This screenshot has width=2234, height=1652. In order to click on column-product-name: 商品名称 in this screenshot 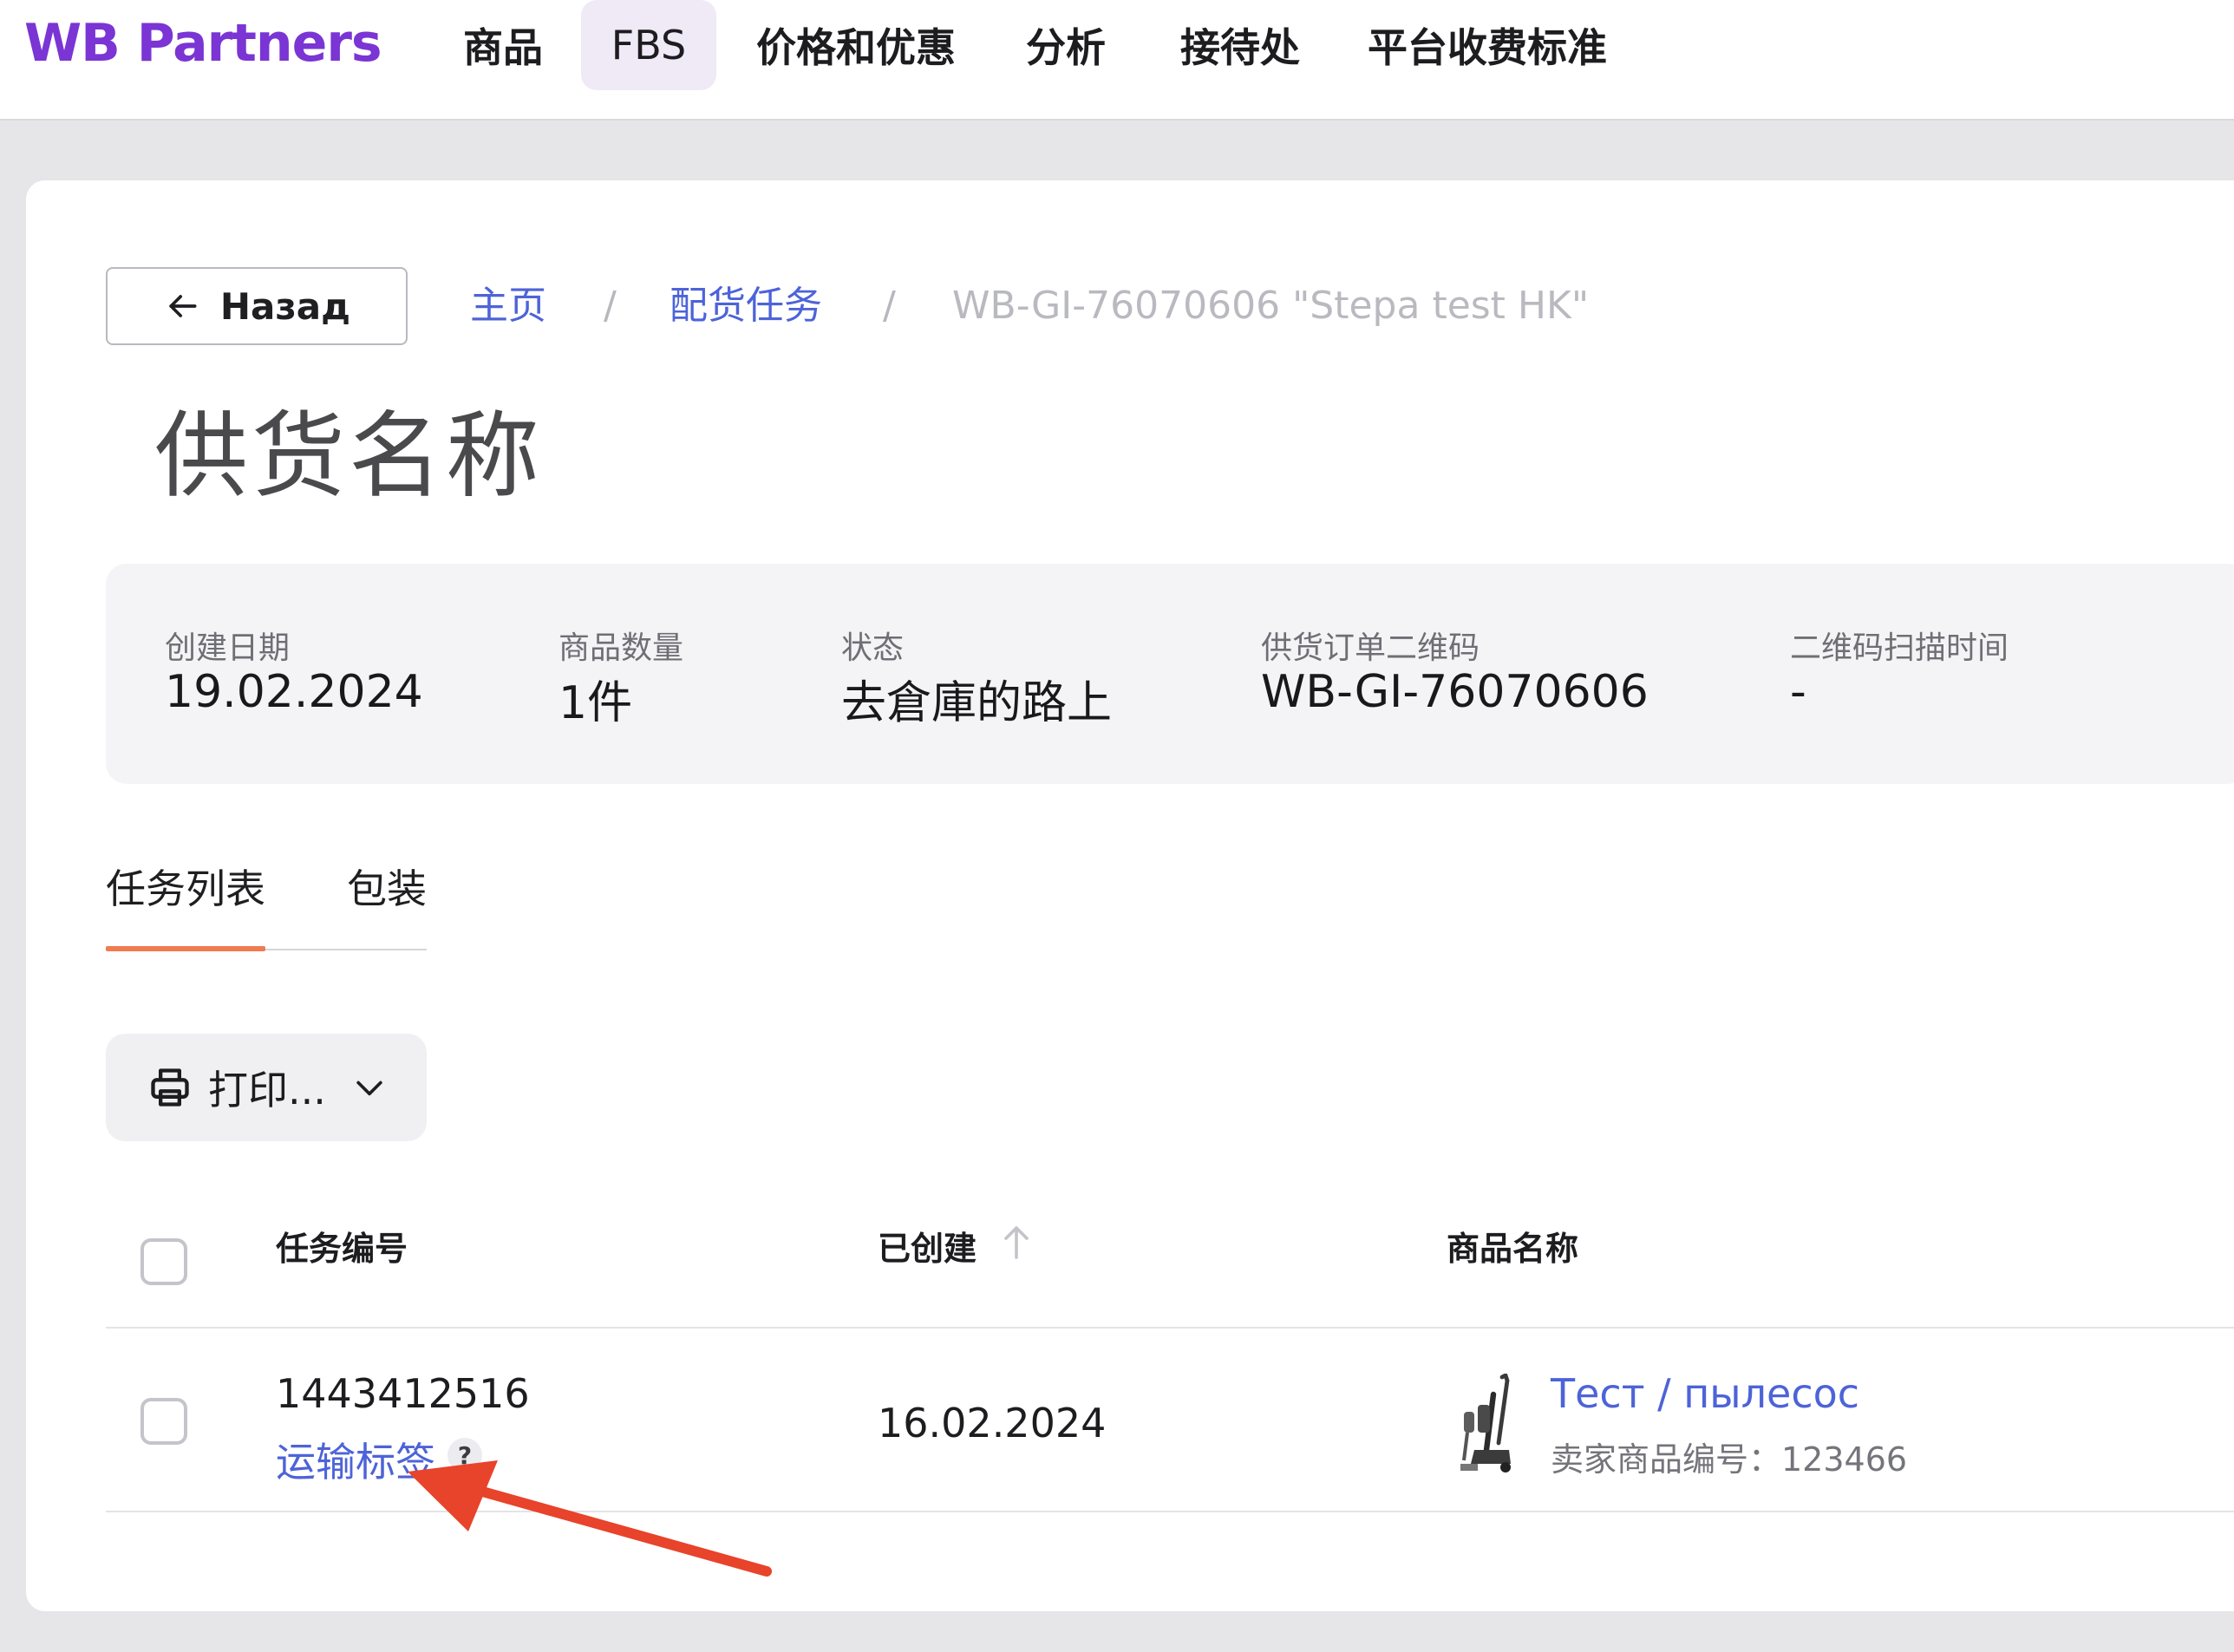, I will do `click(1513, 1249)`.